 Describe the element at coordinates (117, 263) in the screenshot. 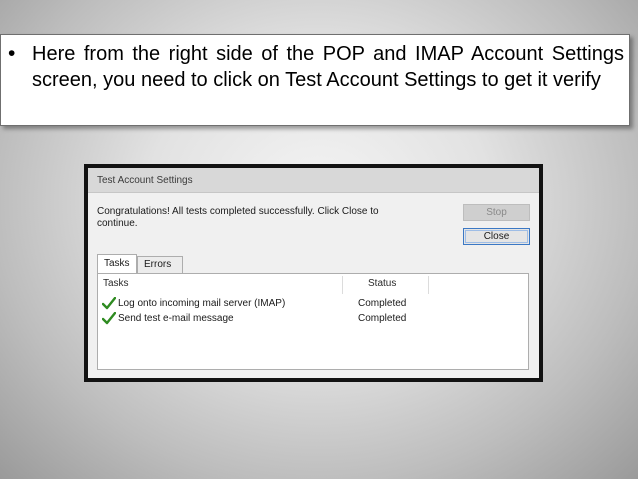

I see `tab-tasks: Tasks` at that location.